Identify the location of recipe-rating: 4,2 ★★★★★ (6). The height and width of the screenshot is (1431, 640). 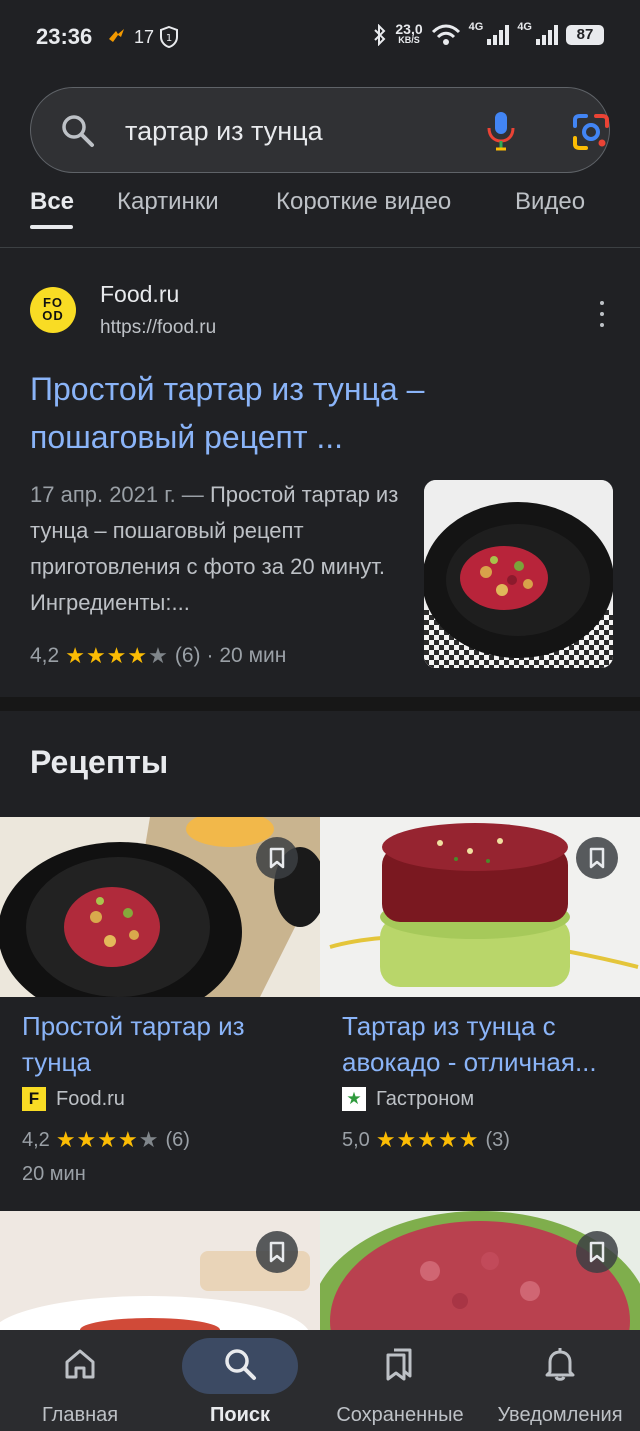
(106, 1140).